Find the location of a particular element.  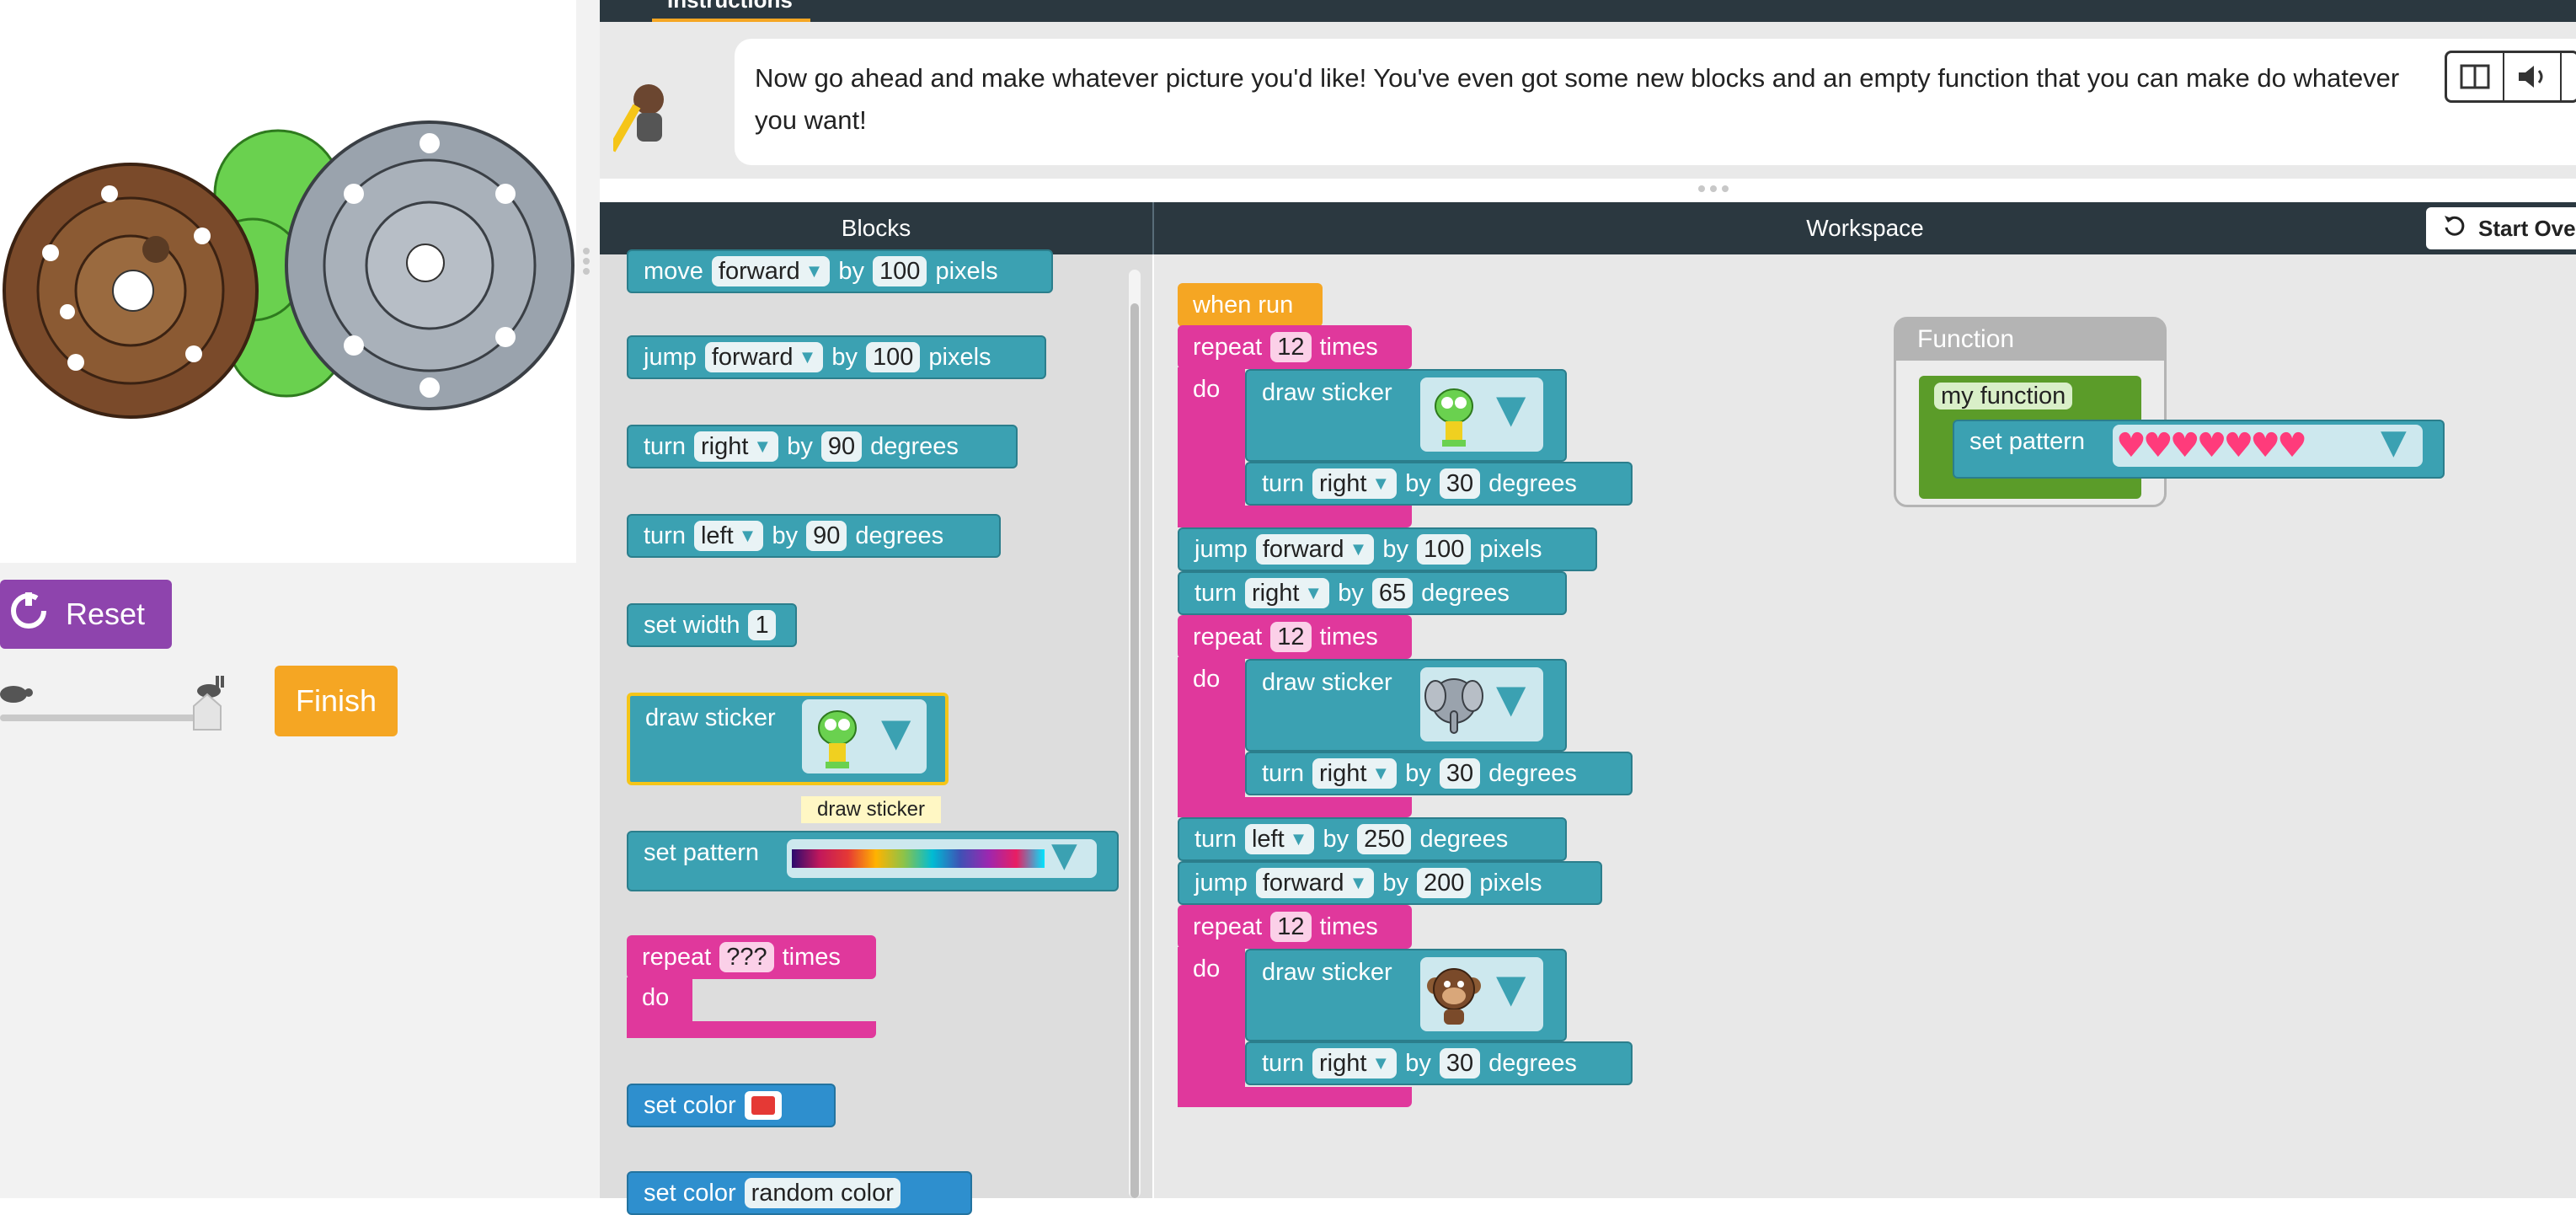

monkey-sticker-icon is located at coordinates (1454, 995).